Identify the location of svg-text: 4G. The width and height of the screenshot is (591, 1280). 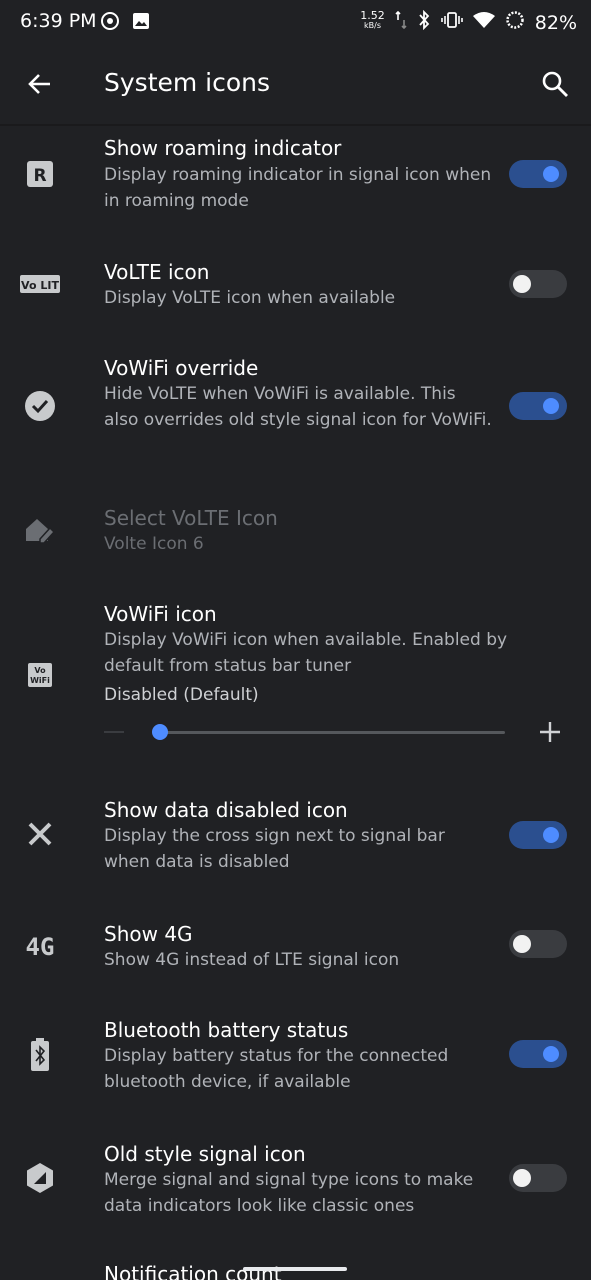
(40, 946).